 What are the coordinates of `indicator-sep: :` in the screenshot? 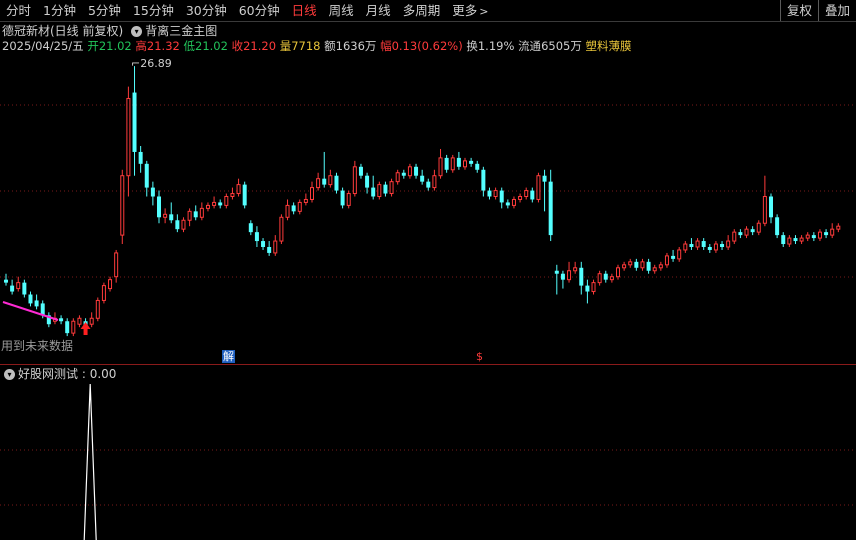 It's located at (84, 374).